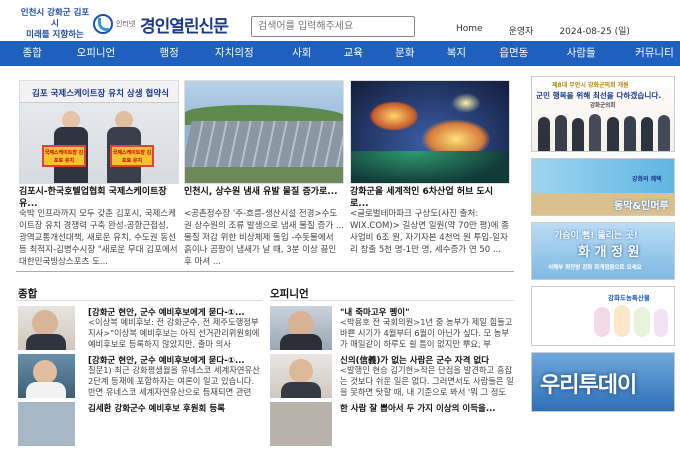 This screenshot has width=680, height=452. I want to click on council-members-photo, so click(604, 131).